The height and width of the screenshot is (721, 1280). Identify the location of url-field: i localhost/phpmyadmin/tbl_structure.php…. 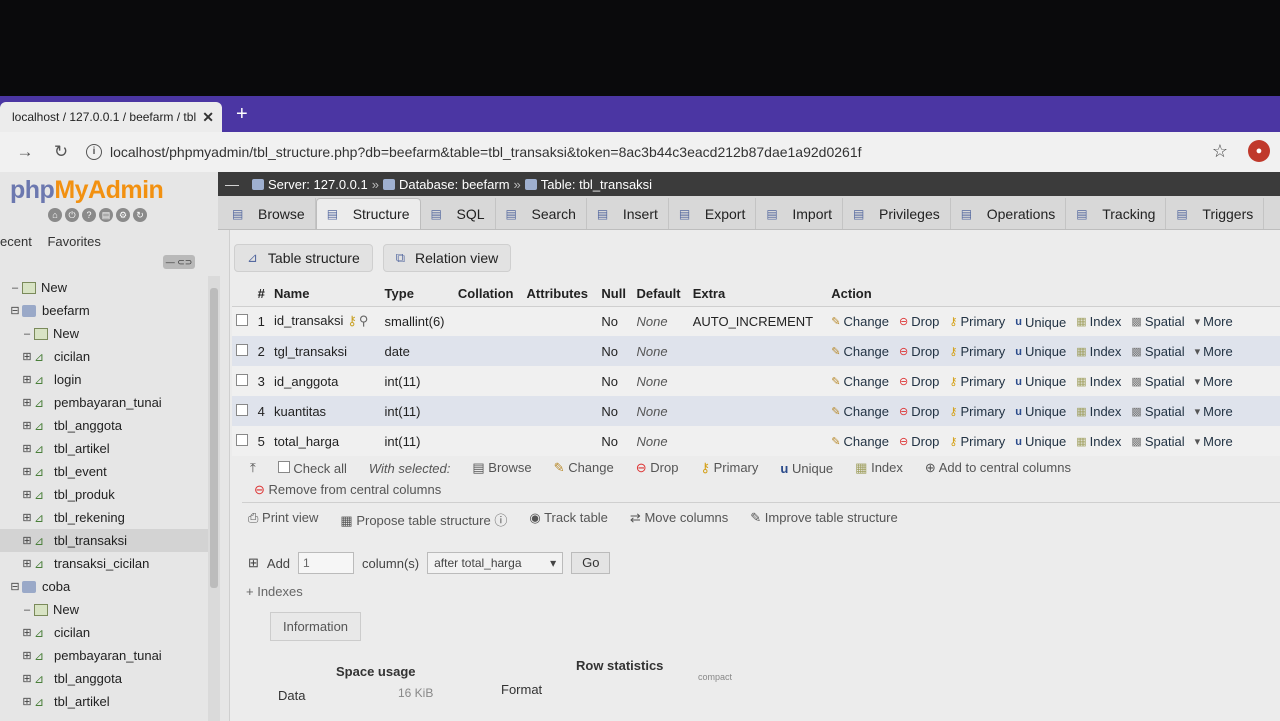
(474, 152).